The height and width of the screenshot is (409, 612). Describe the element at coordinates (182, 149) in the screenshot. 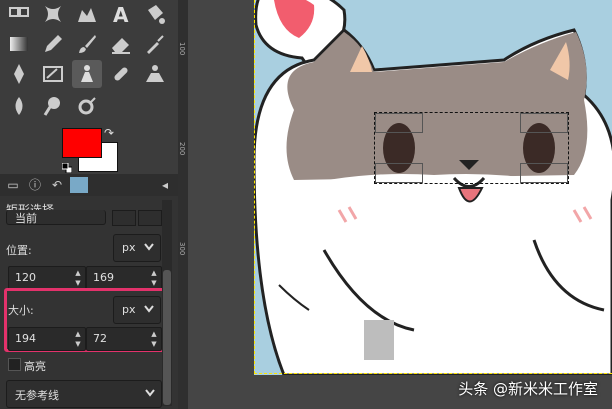

I see `ruler-mark: 200` at that location.